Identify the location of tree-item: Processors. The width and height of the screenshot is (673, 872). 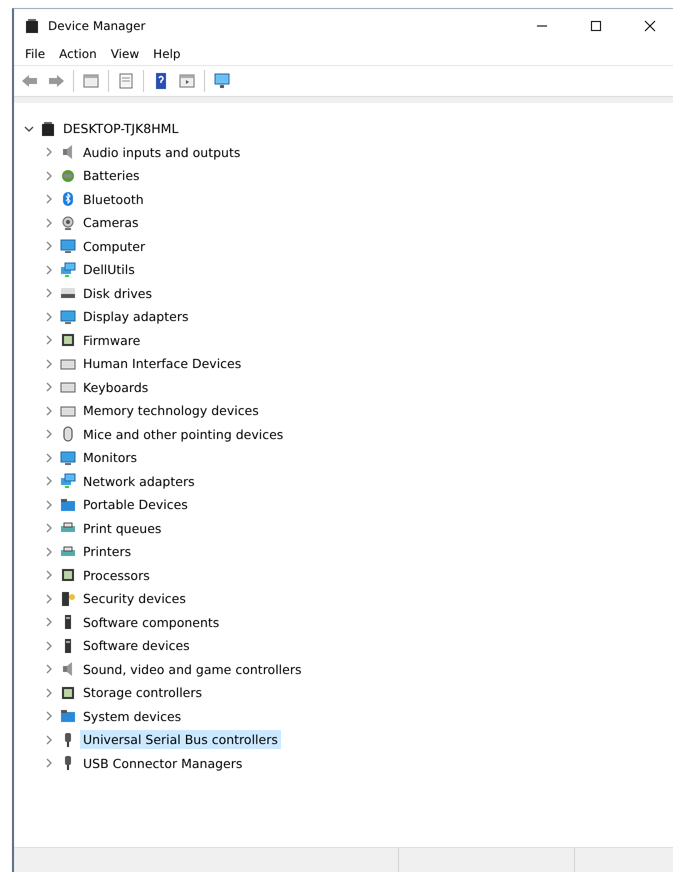
(116, 575).